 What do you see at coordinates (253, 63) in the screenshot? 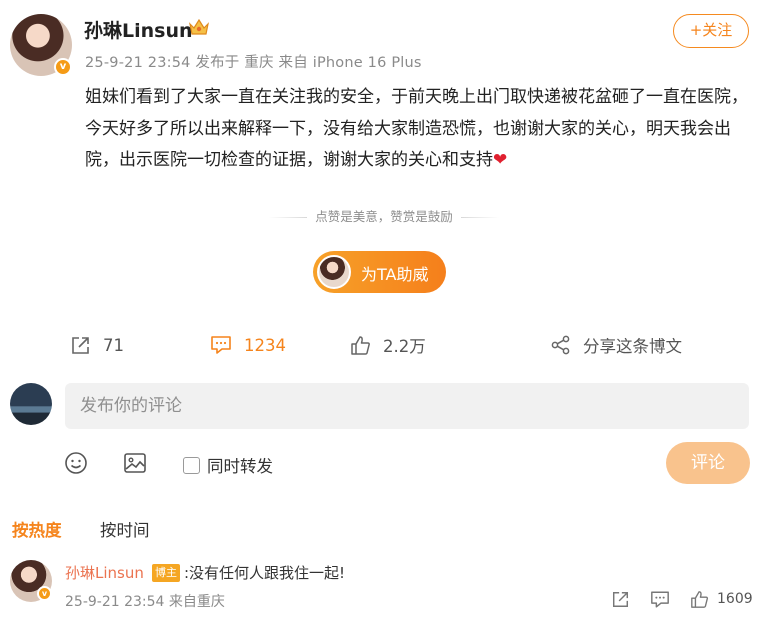
I see `post-meta: 25-9-21 23:54 发布于 重庆 来自 iPhone 16 Plus` at bounding box center [253, 63].